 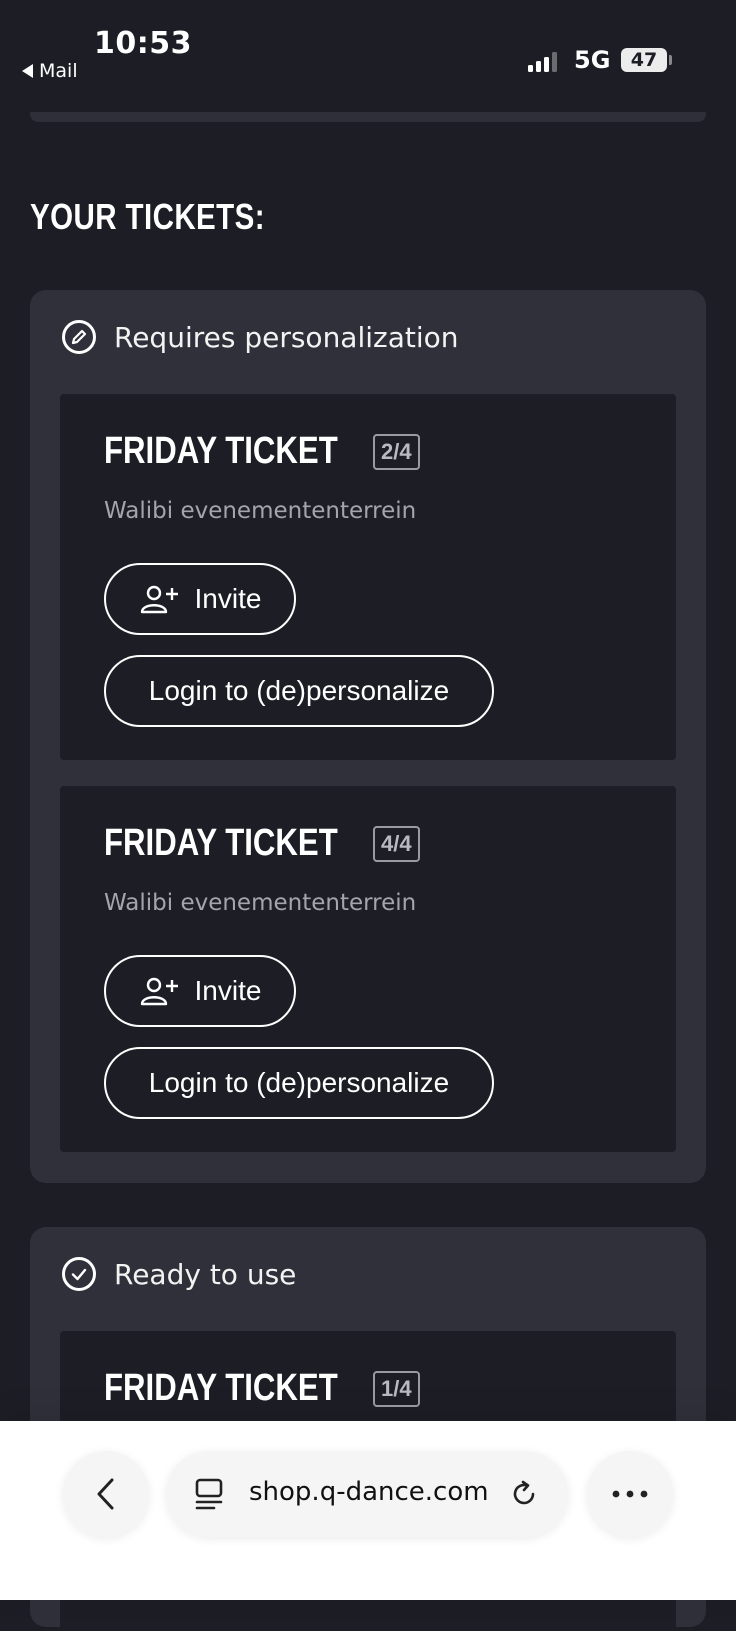 I want to click on network-type: 5G, so click(x=592, y=60).